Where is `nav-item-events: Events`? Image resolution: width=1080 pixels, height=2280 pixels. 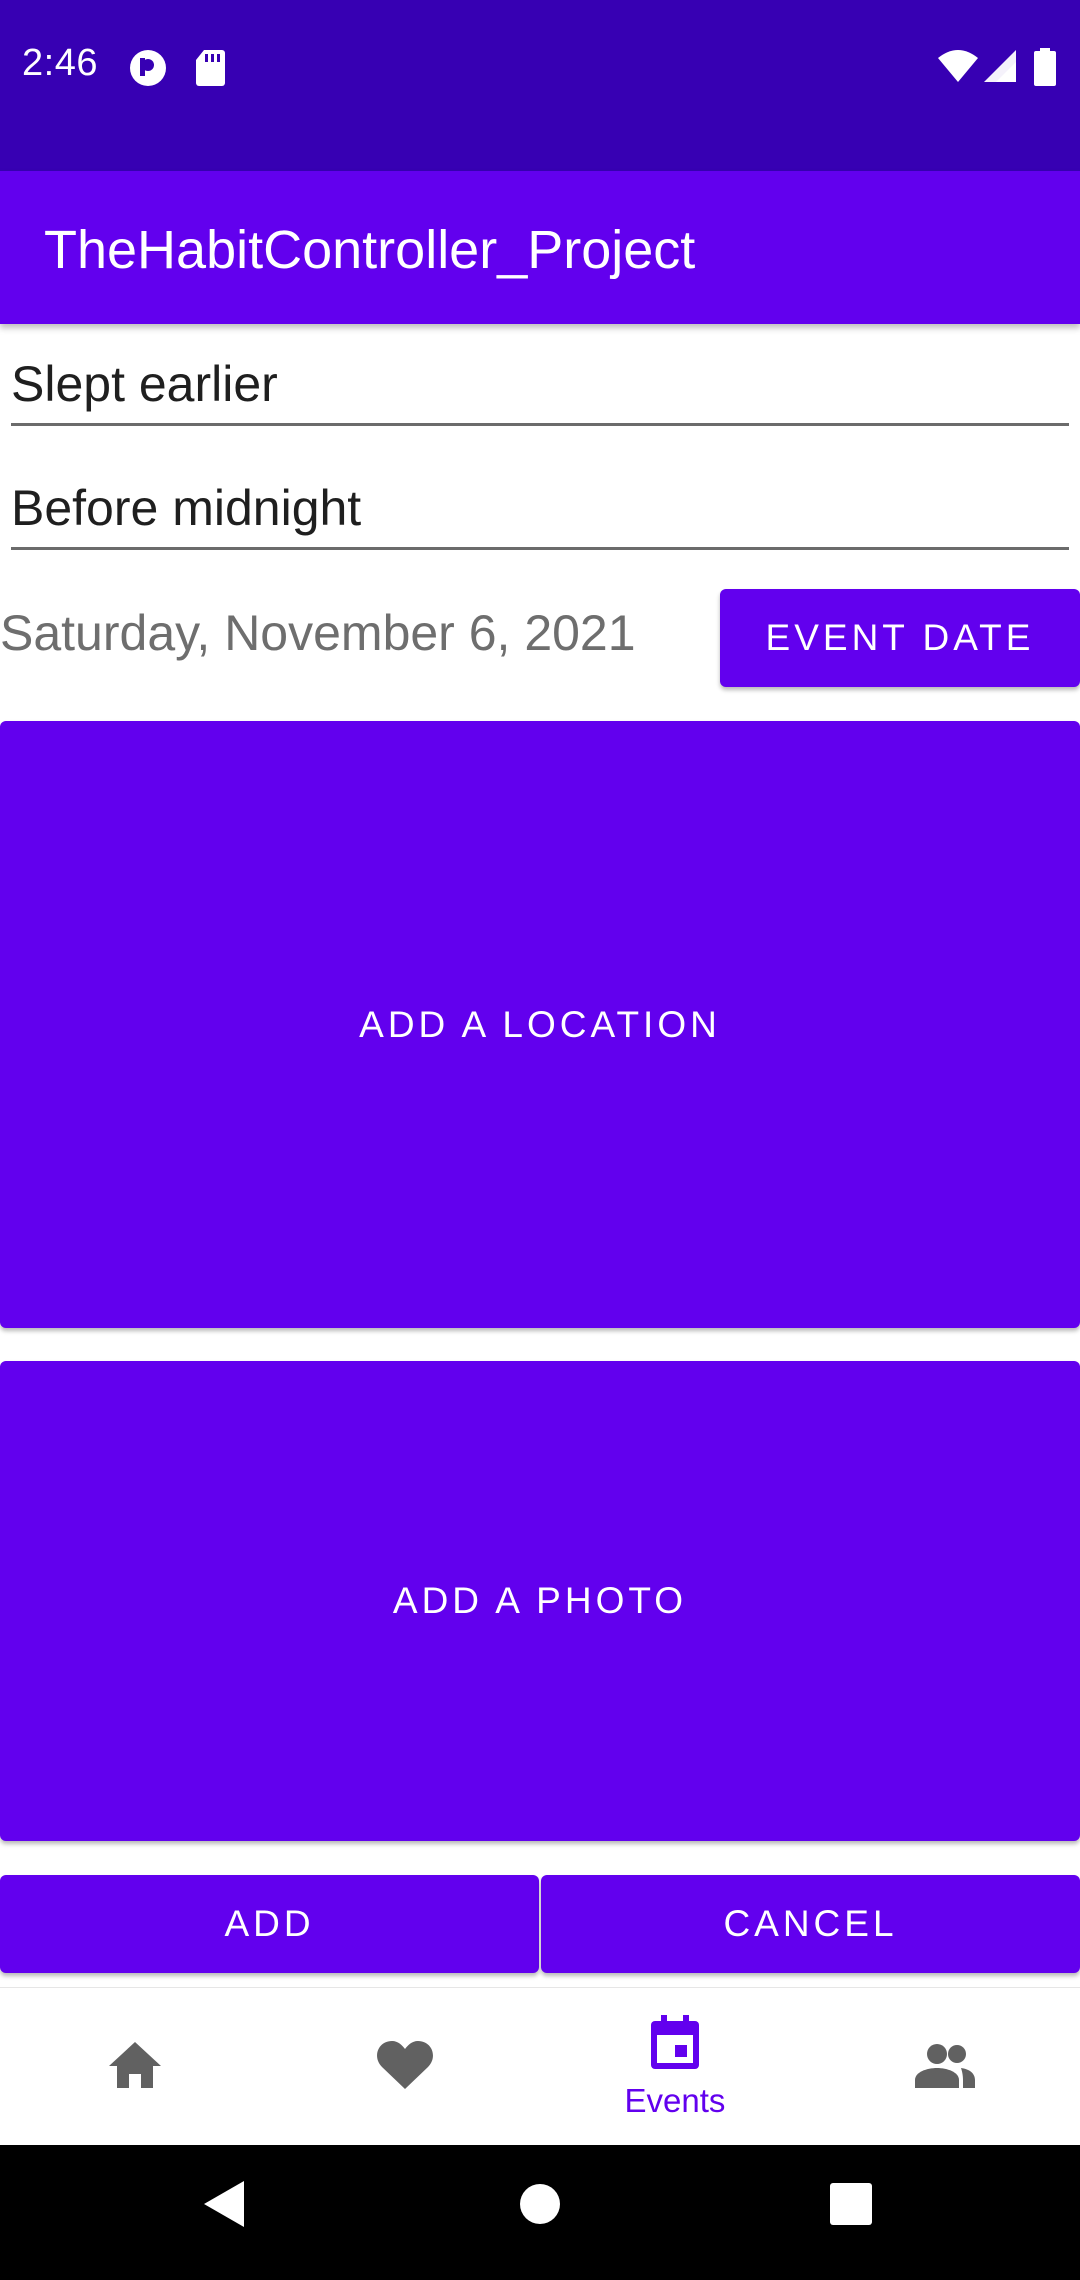 nav-item-events: Events is located at coordinates (675, 2067).